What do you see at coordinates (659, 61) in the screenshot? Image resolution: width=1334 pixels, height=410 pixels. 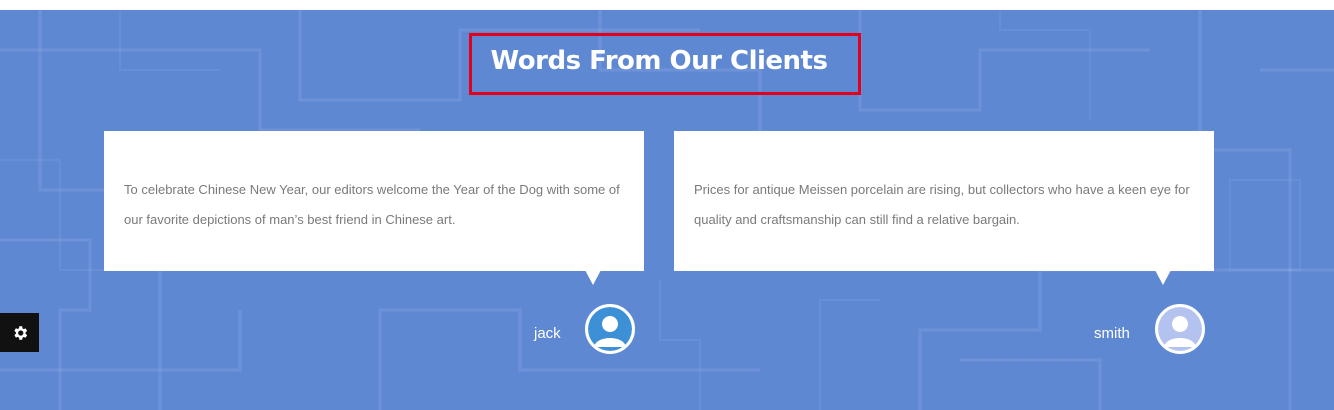 I see `section-title: Words From Our Clients` at bounding box center [659, 61].